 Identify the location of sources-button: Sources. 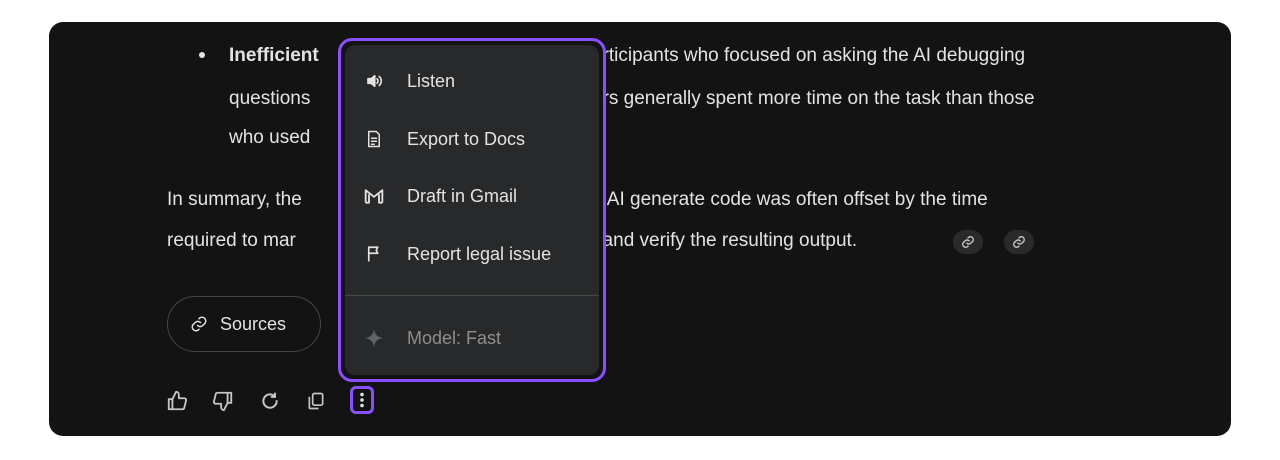
(244, 324).